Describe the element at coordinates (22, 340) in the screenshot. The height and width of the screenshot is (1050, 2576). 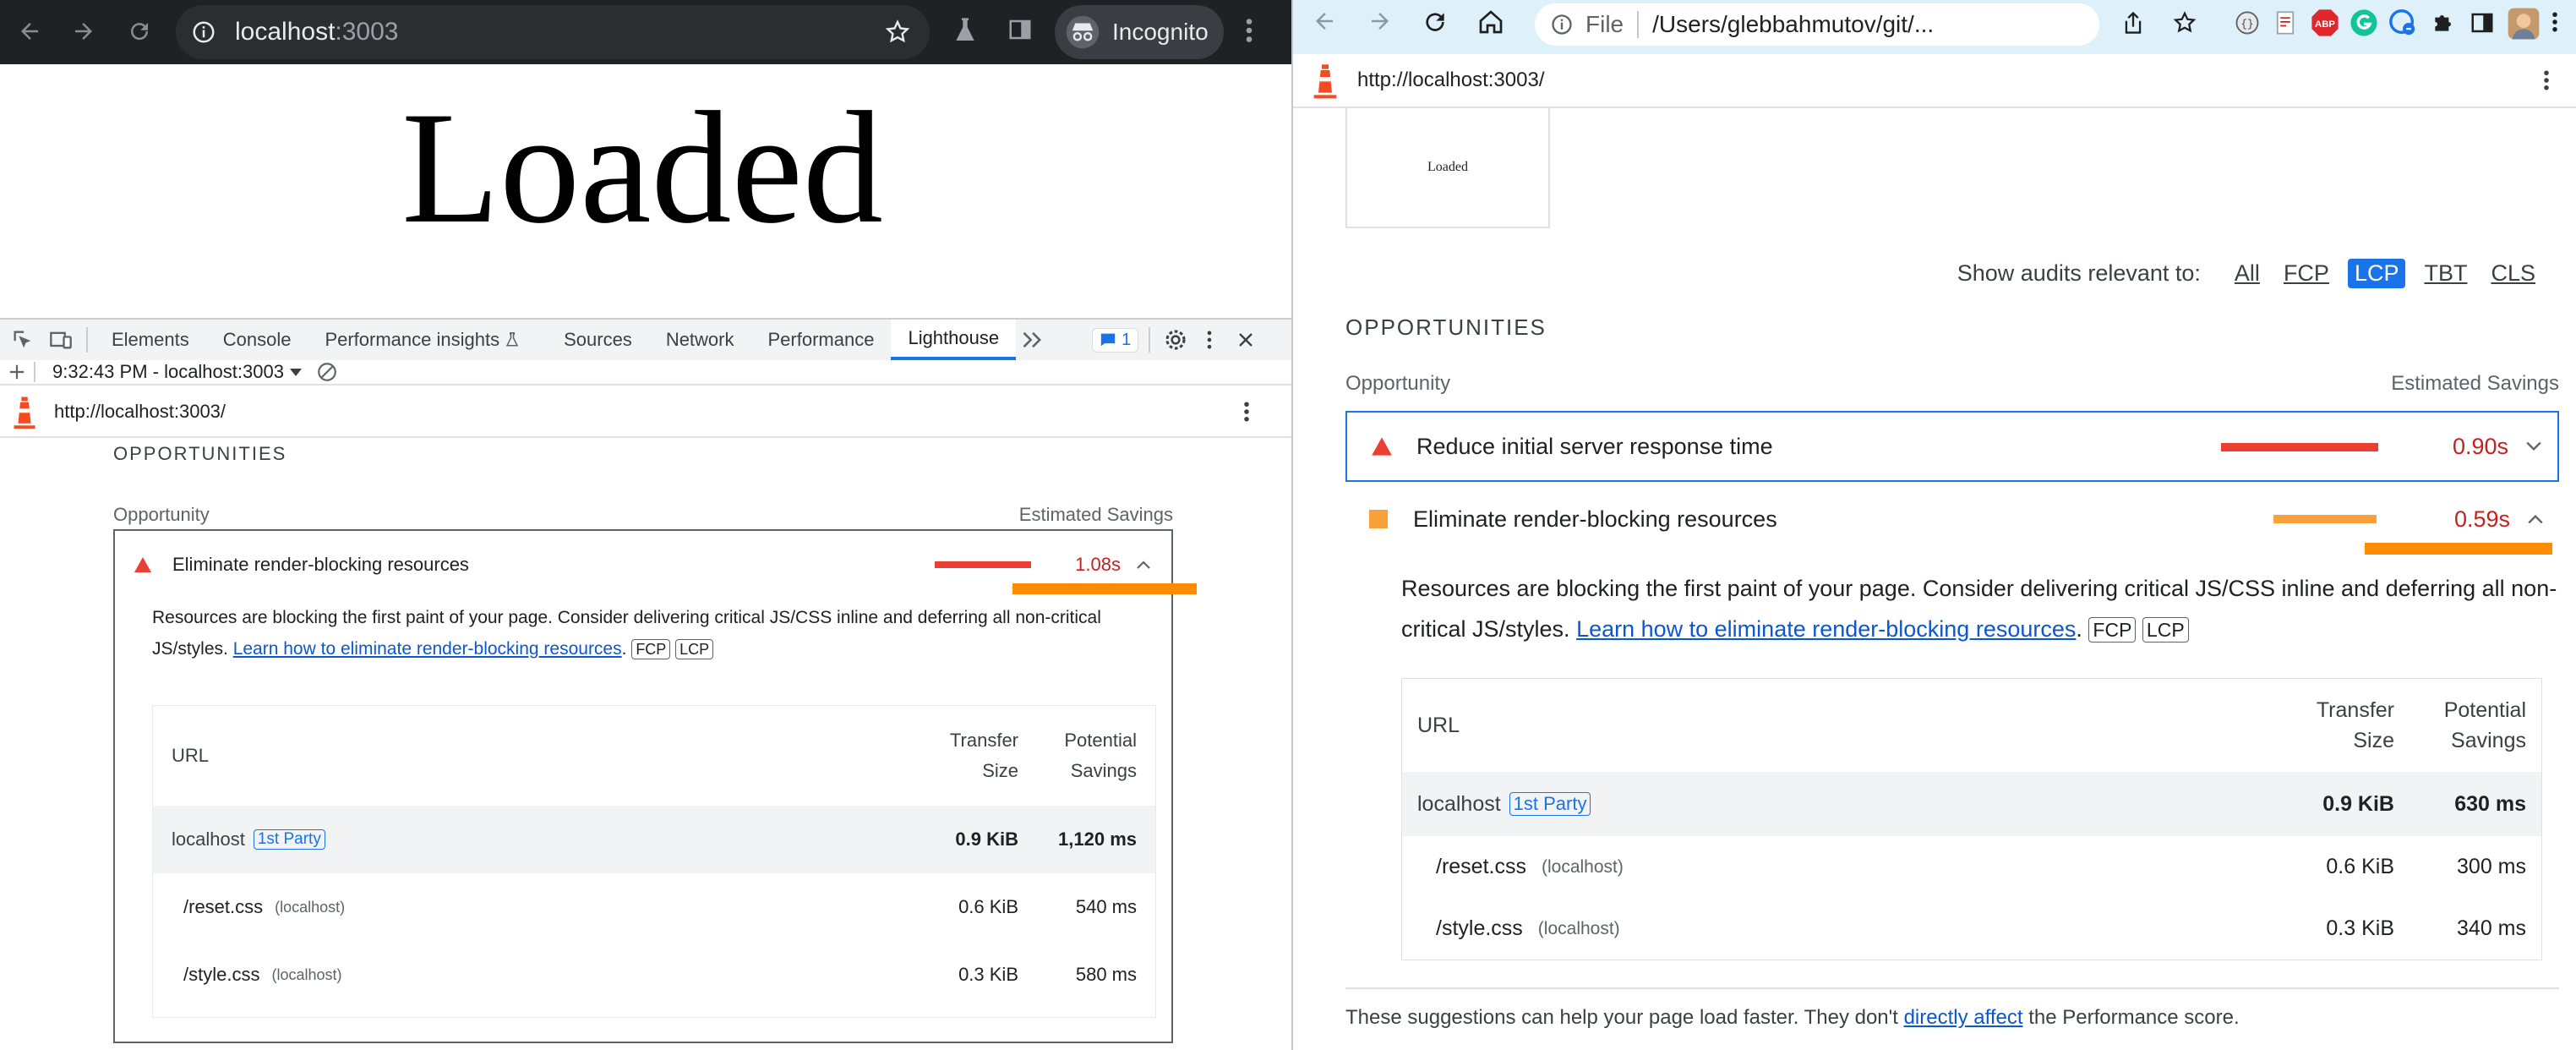
I see `inspect-element-icon` at that location.